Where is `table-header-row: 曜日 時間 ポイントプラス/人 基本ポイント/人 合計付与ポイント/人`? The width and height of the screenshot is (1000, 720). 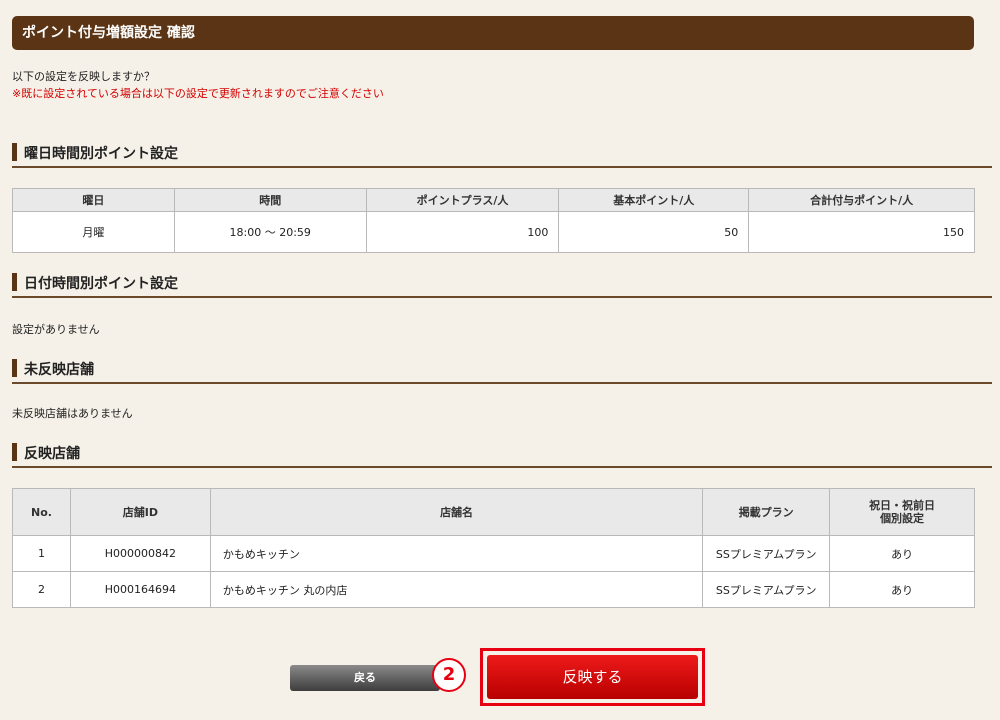
table-header-row: 曜日 時間 ポイントプラス/人 基本ポイント/人 合計付与ポイント/人 is located at coordinates (493, 200).